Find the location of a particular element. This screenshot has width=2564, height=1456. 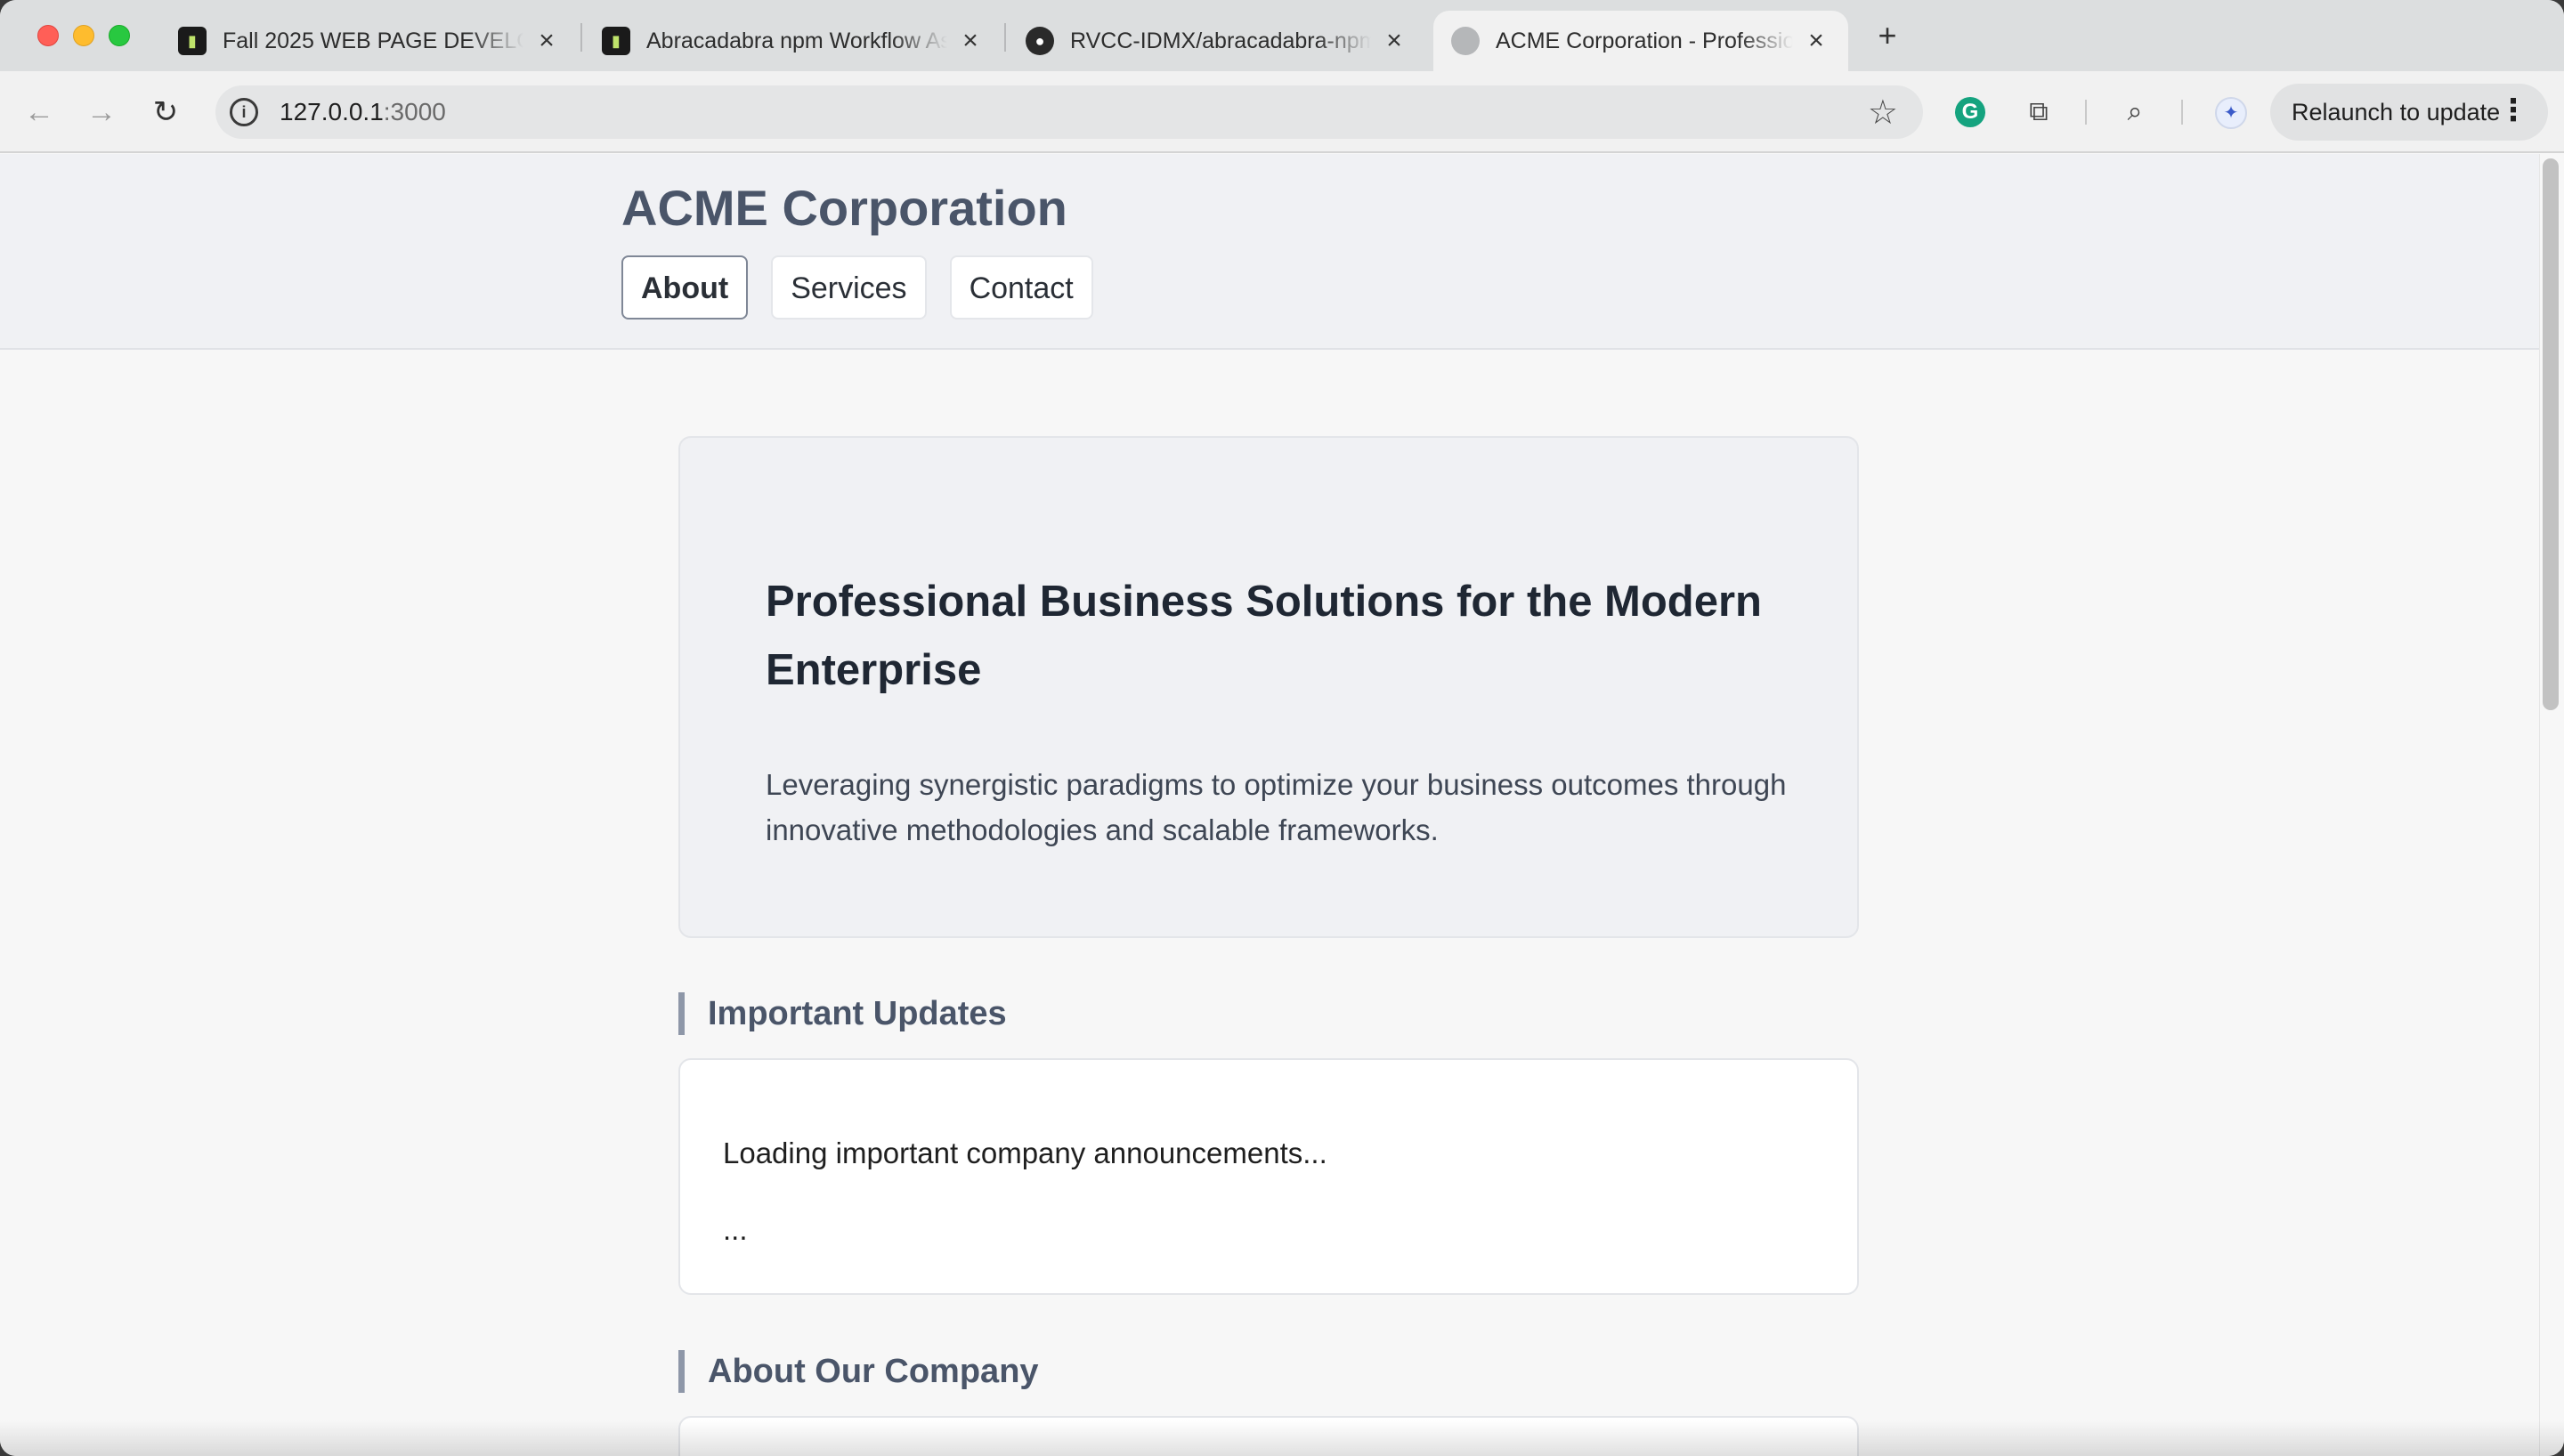

kebab-menu-icon: ⋮ is located at coordinates (2513, 110).